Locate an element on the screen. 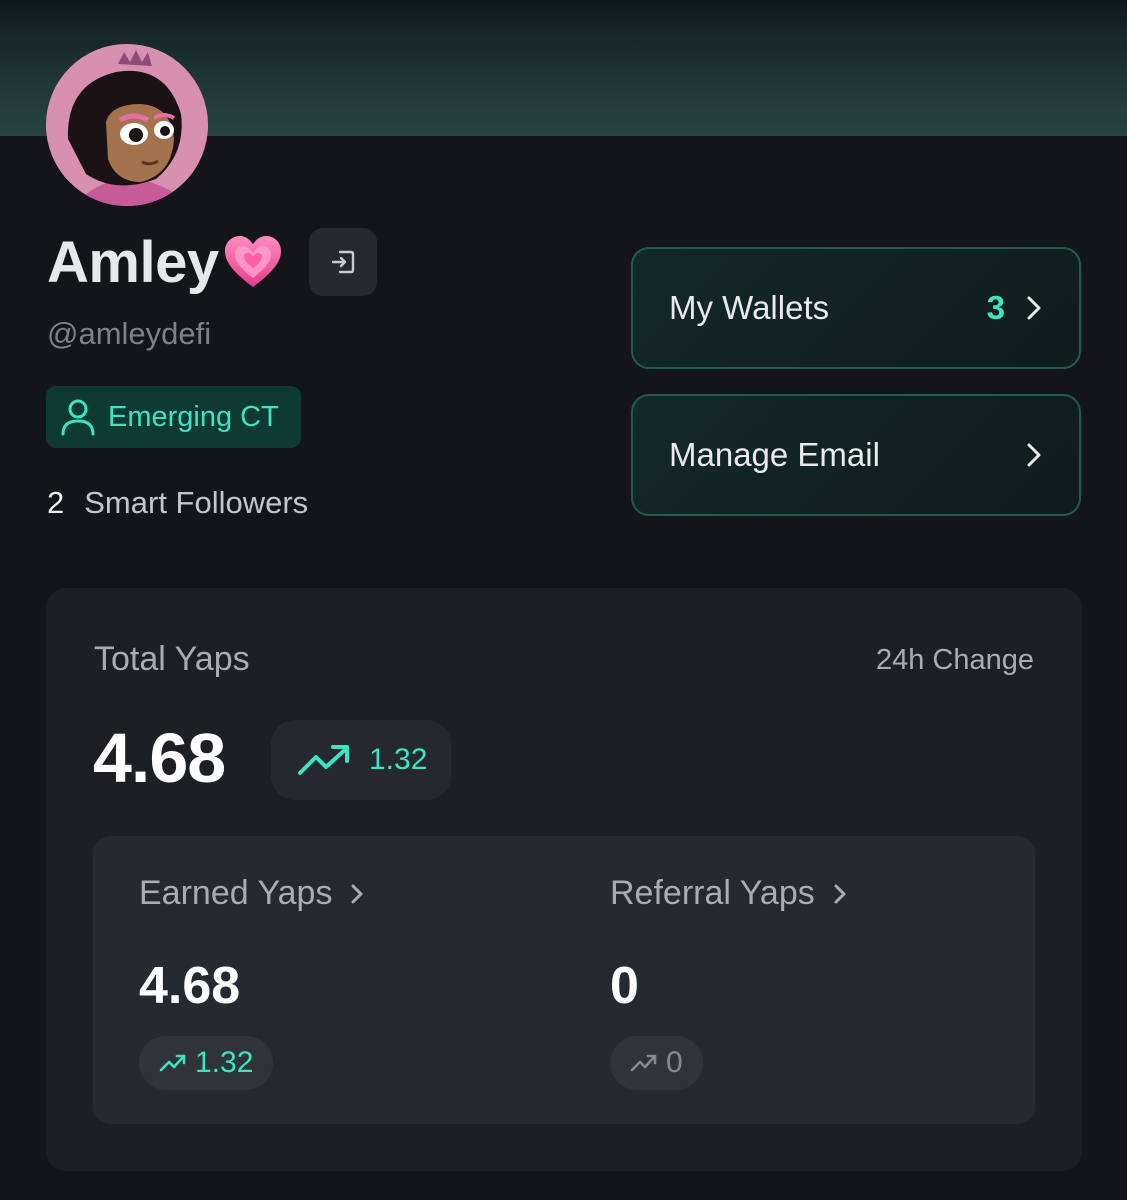 This screenshot has width=1127, height=1200. wallets-count: 3 is located at coordinates (995, 307).